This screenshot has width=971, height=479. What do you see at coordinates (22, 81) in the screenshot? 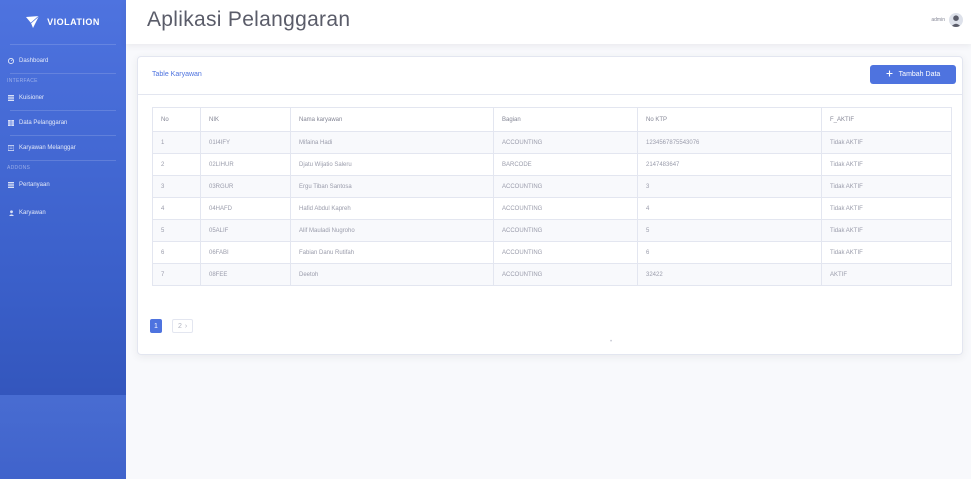
I see `sidebar-heading: INTERFACE` at bounding box center [22, 81].